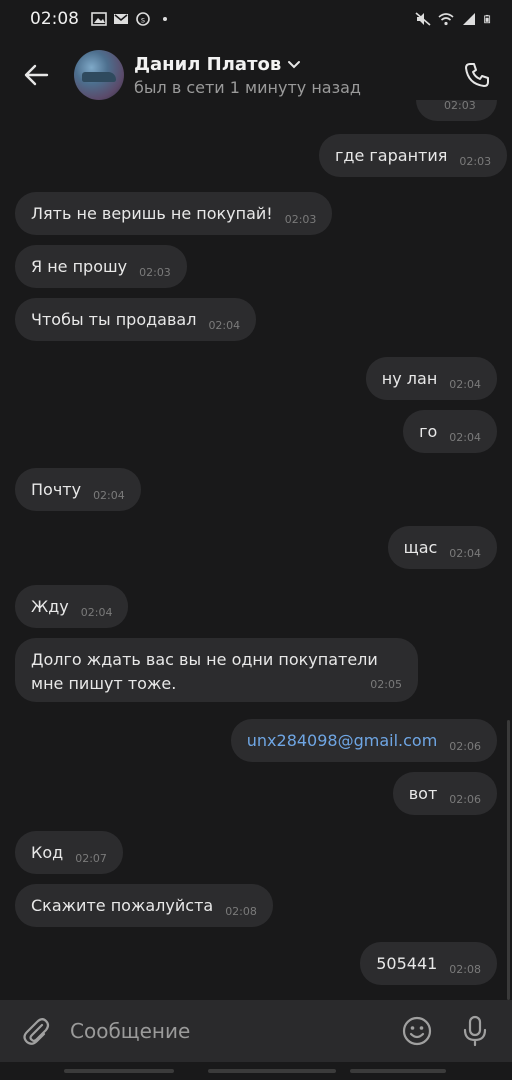 The height and width of the screenshot is (1080, 512). I want to click on emoji-button, so click(417, 1031).